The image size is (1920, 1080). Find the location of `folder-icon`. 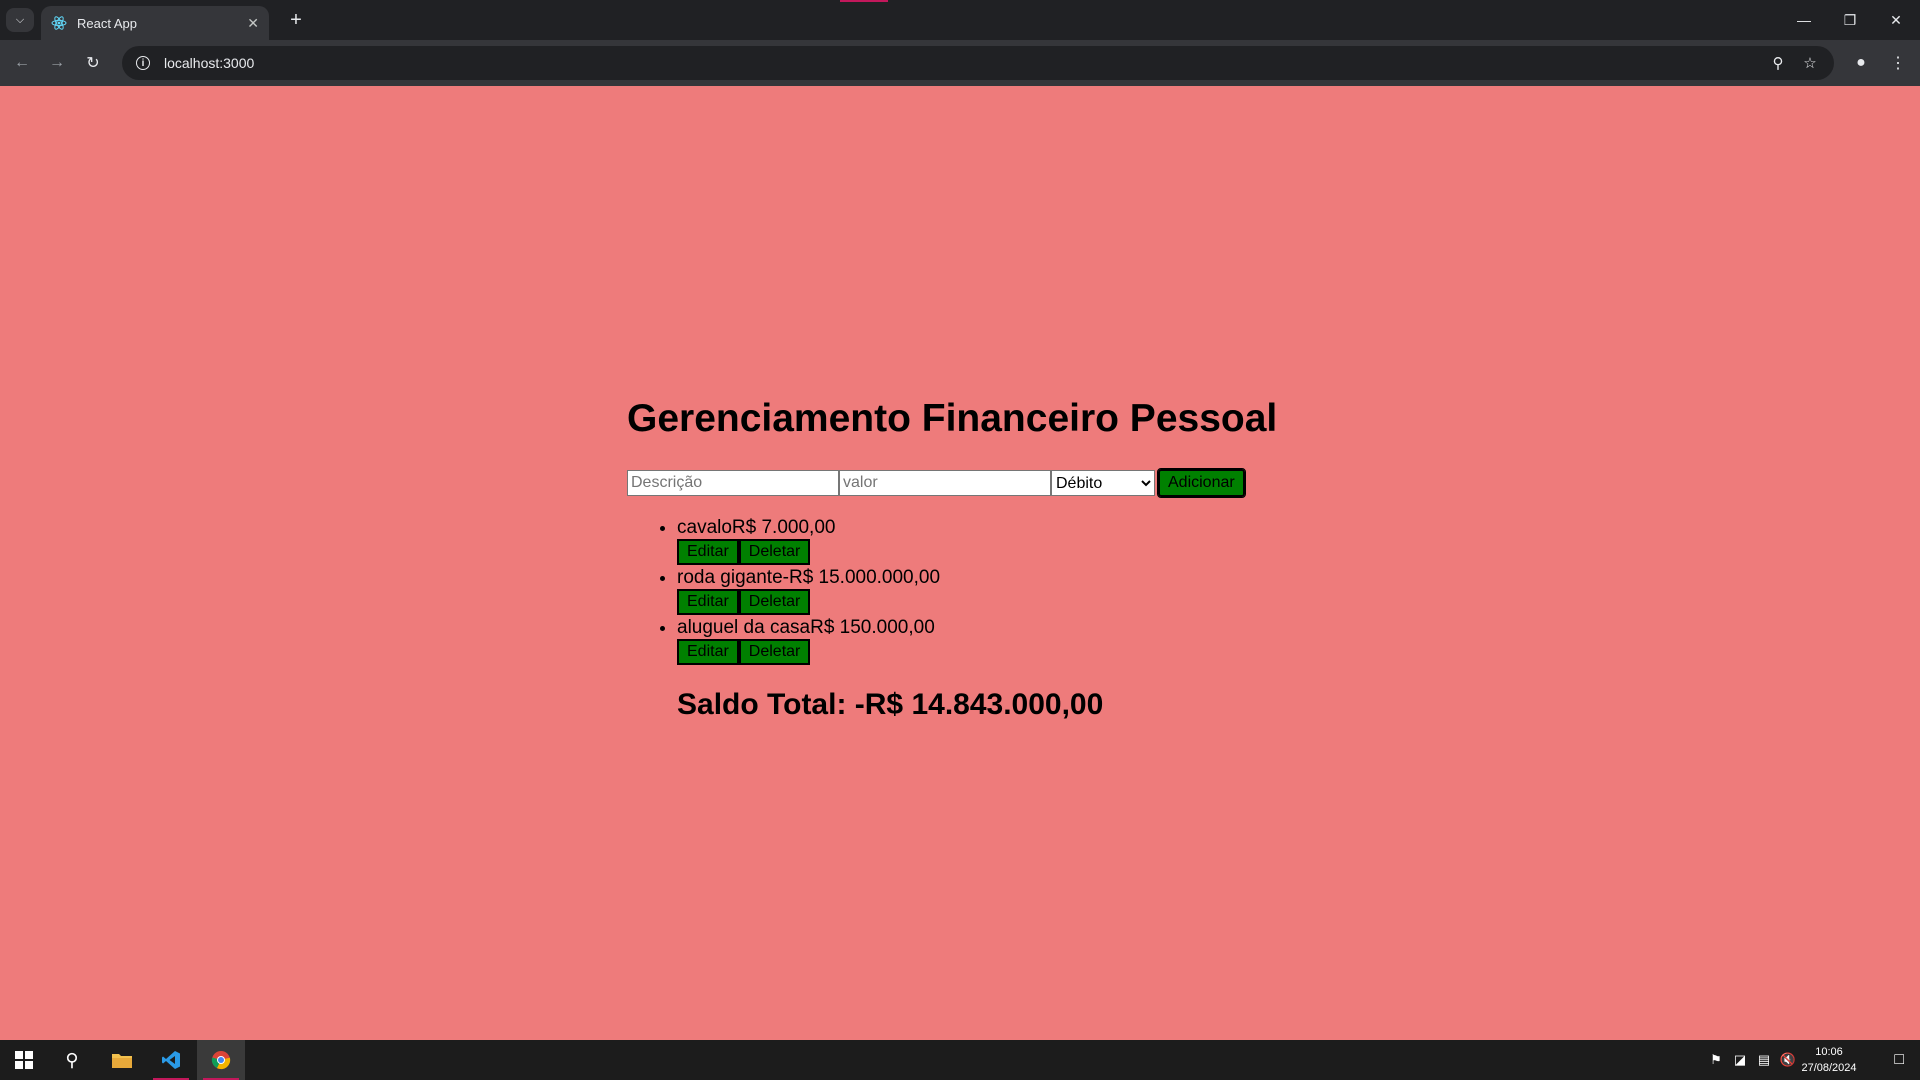

folder-icon is located at coordinates (122, 1061).